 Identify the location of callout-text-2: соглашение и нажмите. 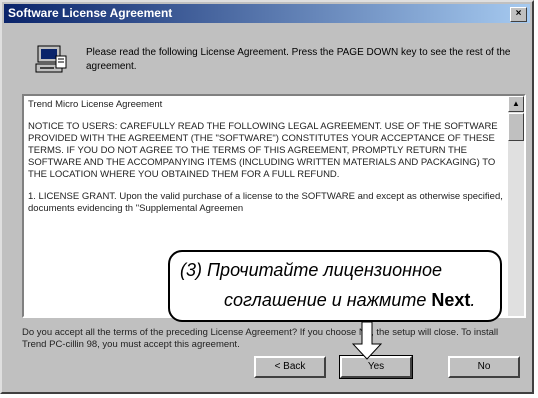
(328, 300).